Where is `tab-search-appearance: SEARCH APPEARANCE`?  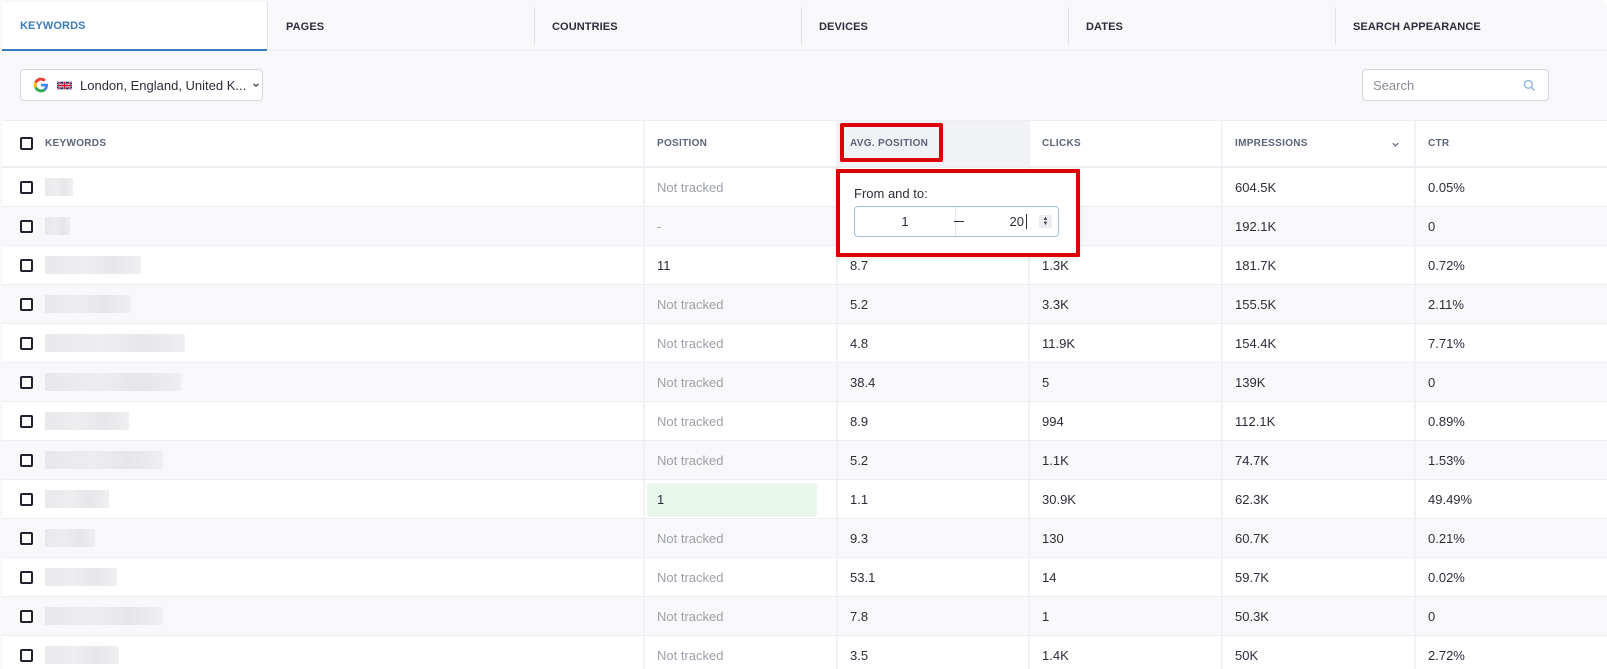 tab-search-appearance: SEARCH APPEARANCE is located at coordinates (1468, 26).